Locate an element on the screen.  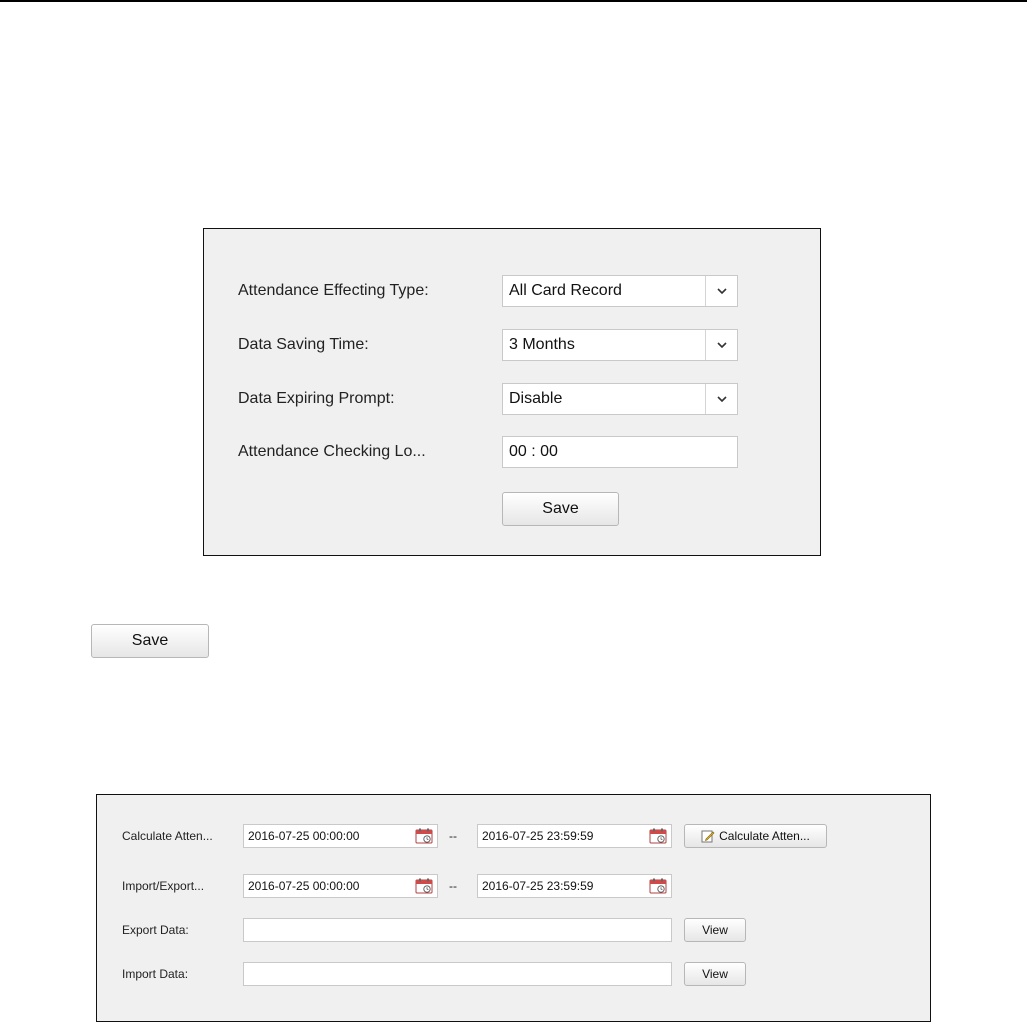
calculate-start-value: 2016-07-25 00:00:00 is located at coordinates (304, 836).